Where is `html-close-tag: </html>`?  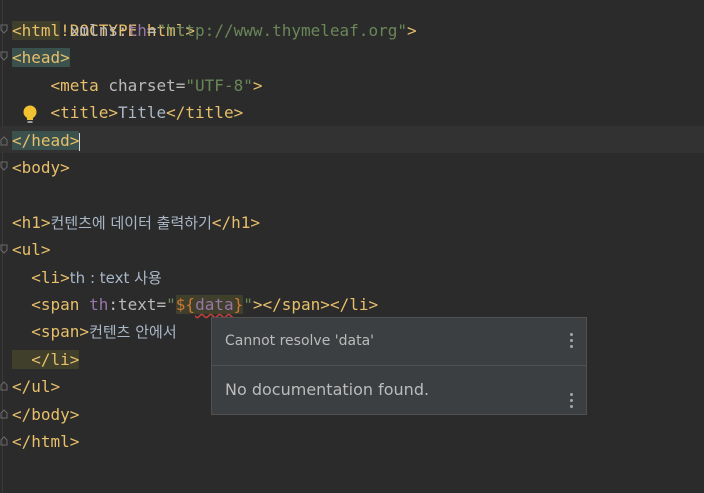 html-close-tag: </html> is located at coordinates (46, 441).